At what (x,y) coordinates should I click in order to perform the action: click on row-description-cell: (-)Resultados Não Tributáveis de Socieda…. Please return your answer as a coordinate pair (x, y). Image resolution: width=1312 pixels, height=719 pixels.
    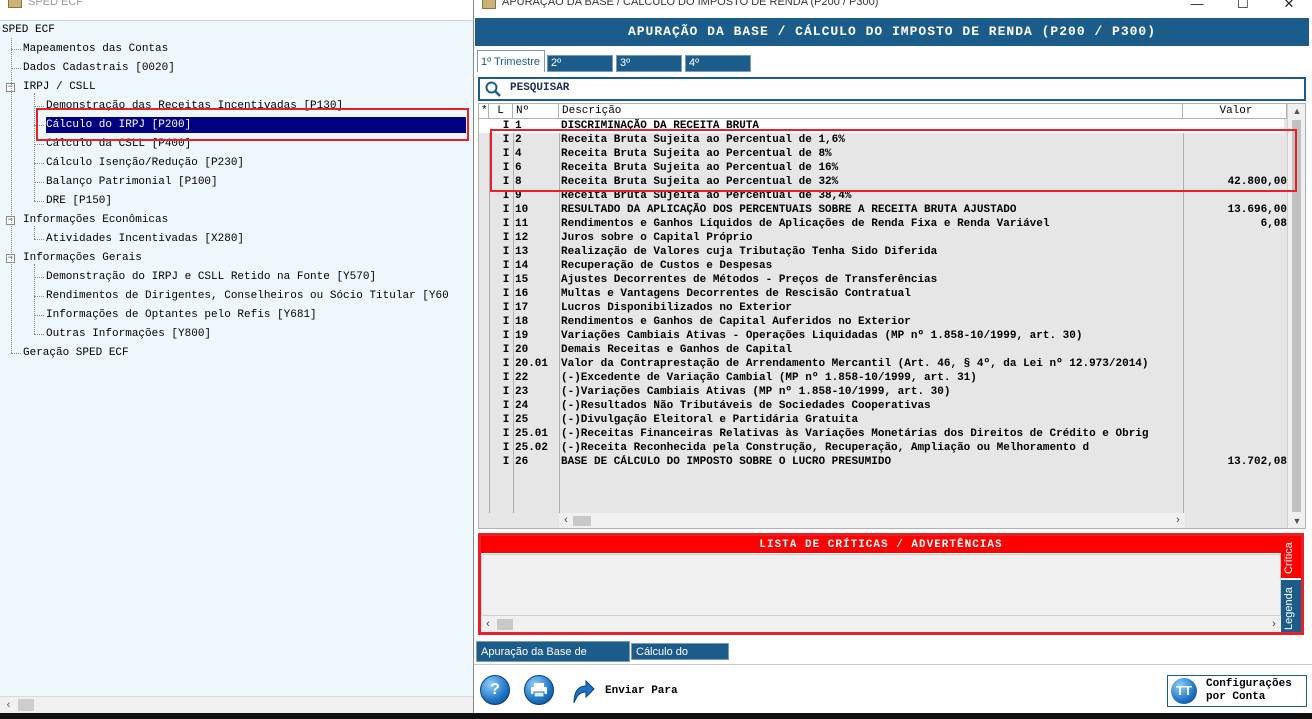
    Looking at the image, I should click on (746, 406).